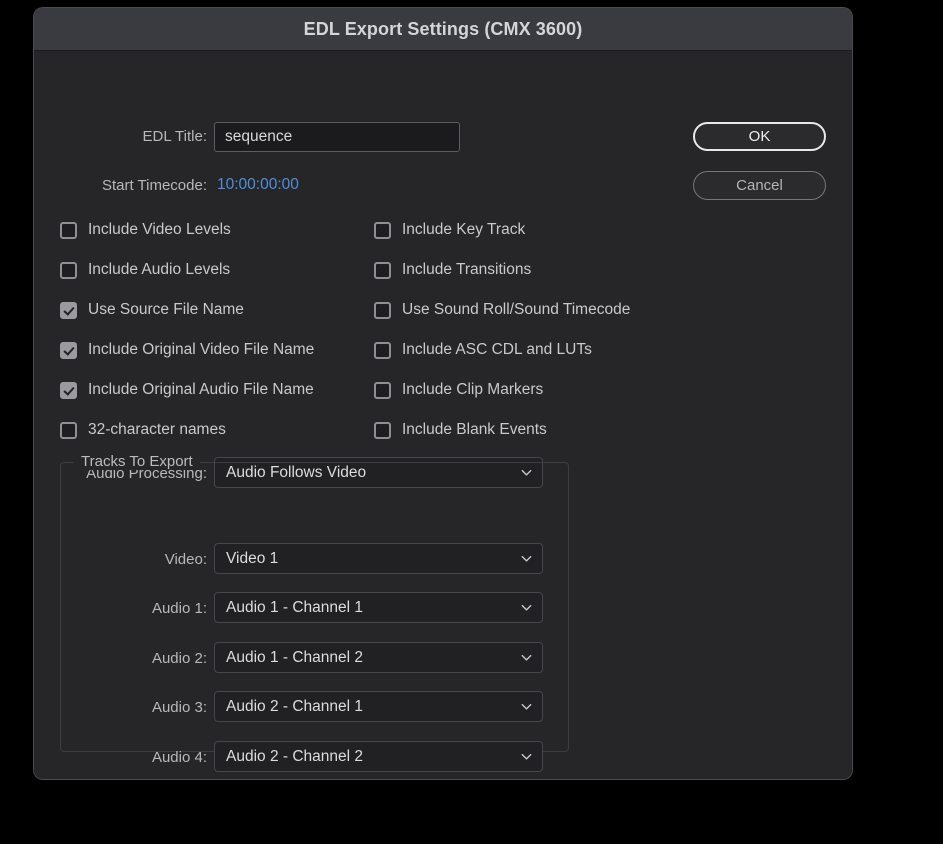  Describe the element at coordinates (179, 658) in the screenshot. I see `audio-2-track-label: Audio 2:` at that location.